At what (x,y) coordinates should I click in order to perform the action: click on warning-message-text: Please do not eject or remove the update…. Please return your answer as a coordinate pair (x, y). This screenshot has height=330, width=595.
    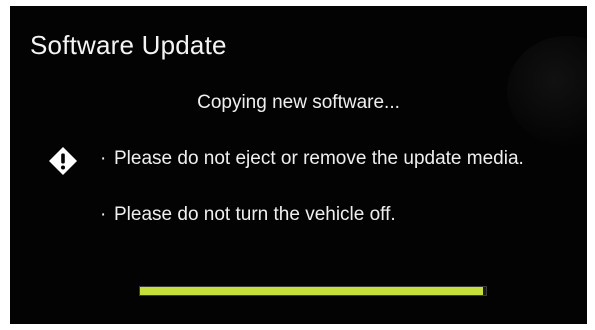
    Looking at the image, I should click on (319, 158).